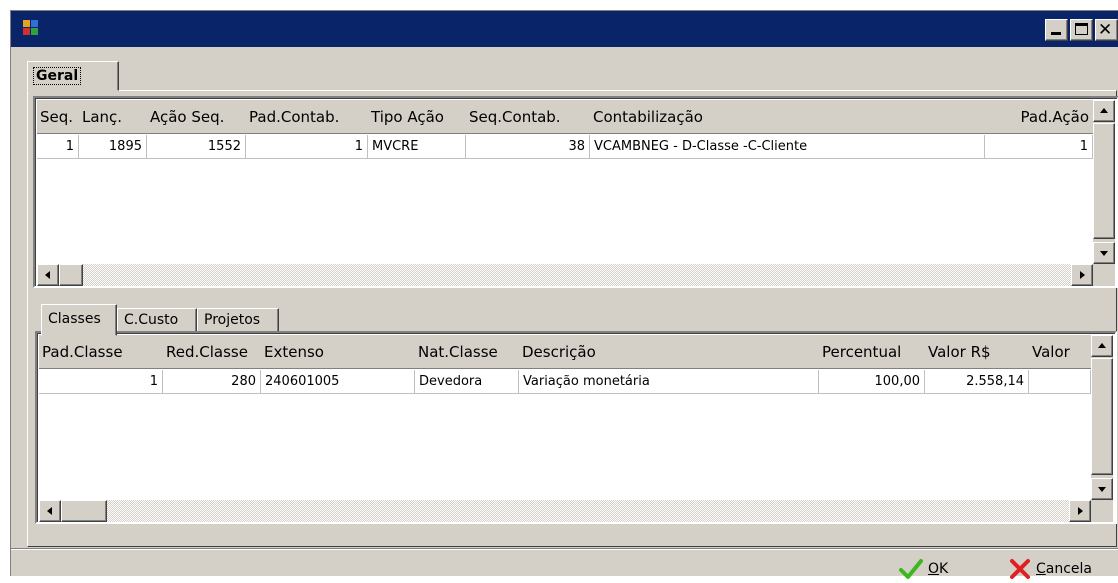  What do you see at coordinates (872, 351) in the screenshot?
I see `col-header-percentual: Percentual` at bounding box center [872, 351].